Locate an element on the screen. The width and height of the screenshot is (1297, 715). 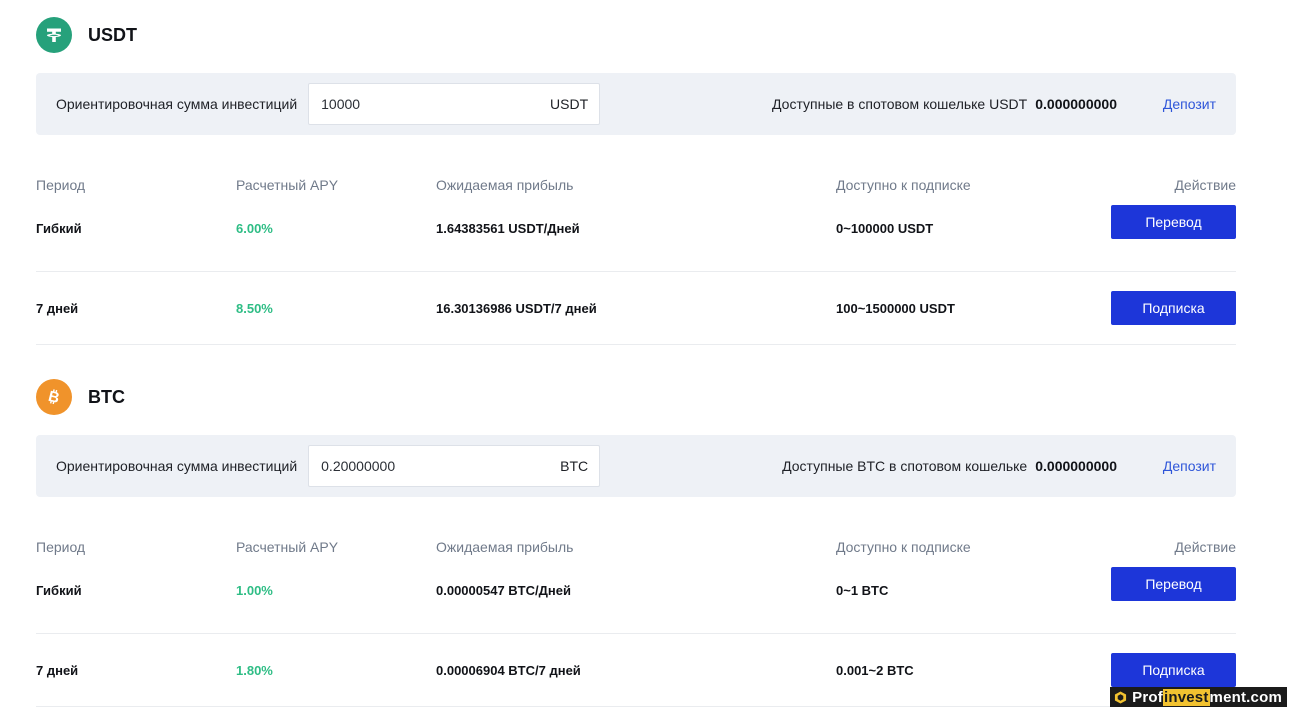
coin-name: BTC is located at coordinates (106, 396).